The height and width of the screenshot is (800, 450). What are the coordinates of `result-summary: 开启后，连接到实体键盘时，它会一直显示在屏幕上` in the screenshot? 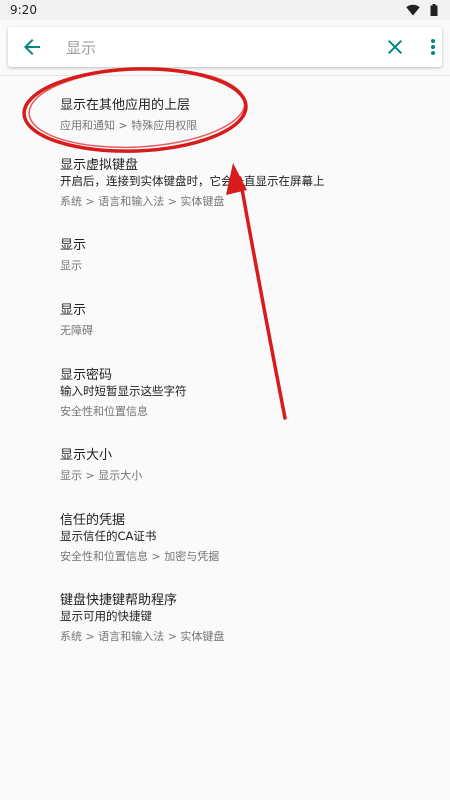 It's located at (192, 181).